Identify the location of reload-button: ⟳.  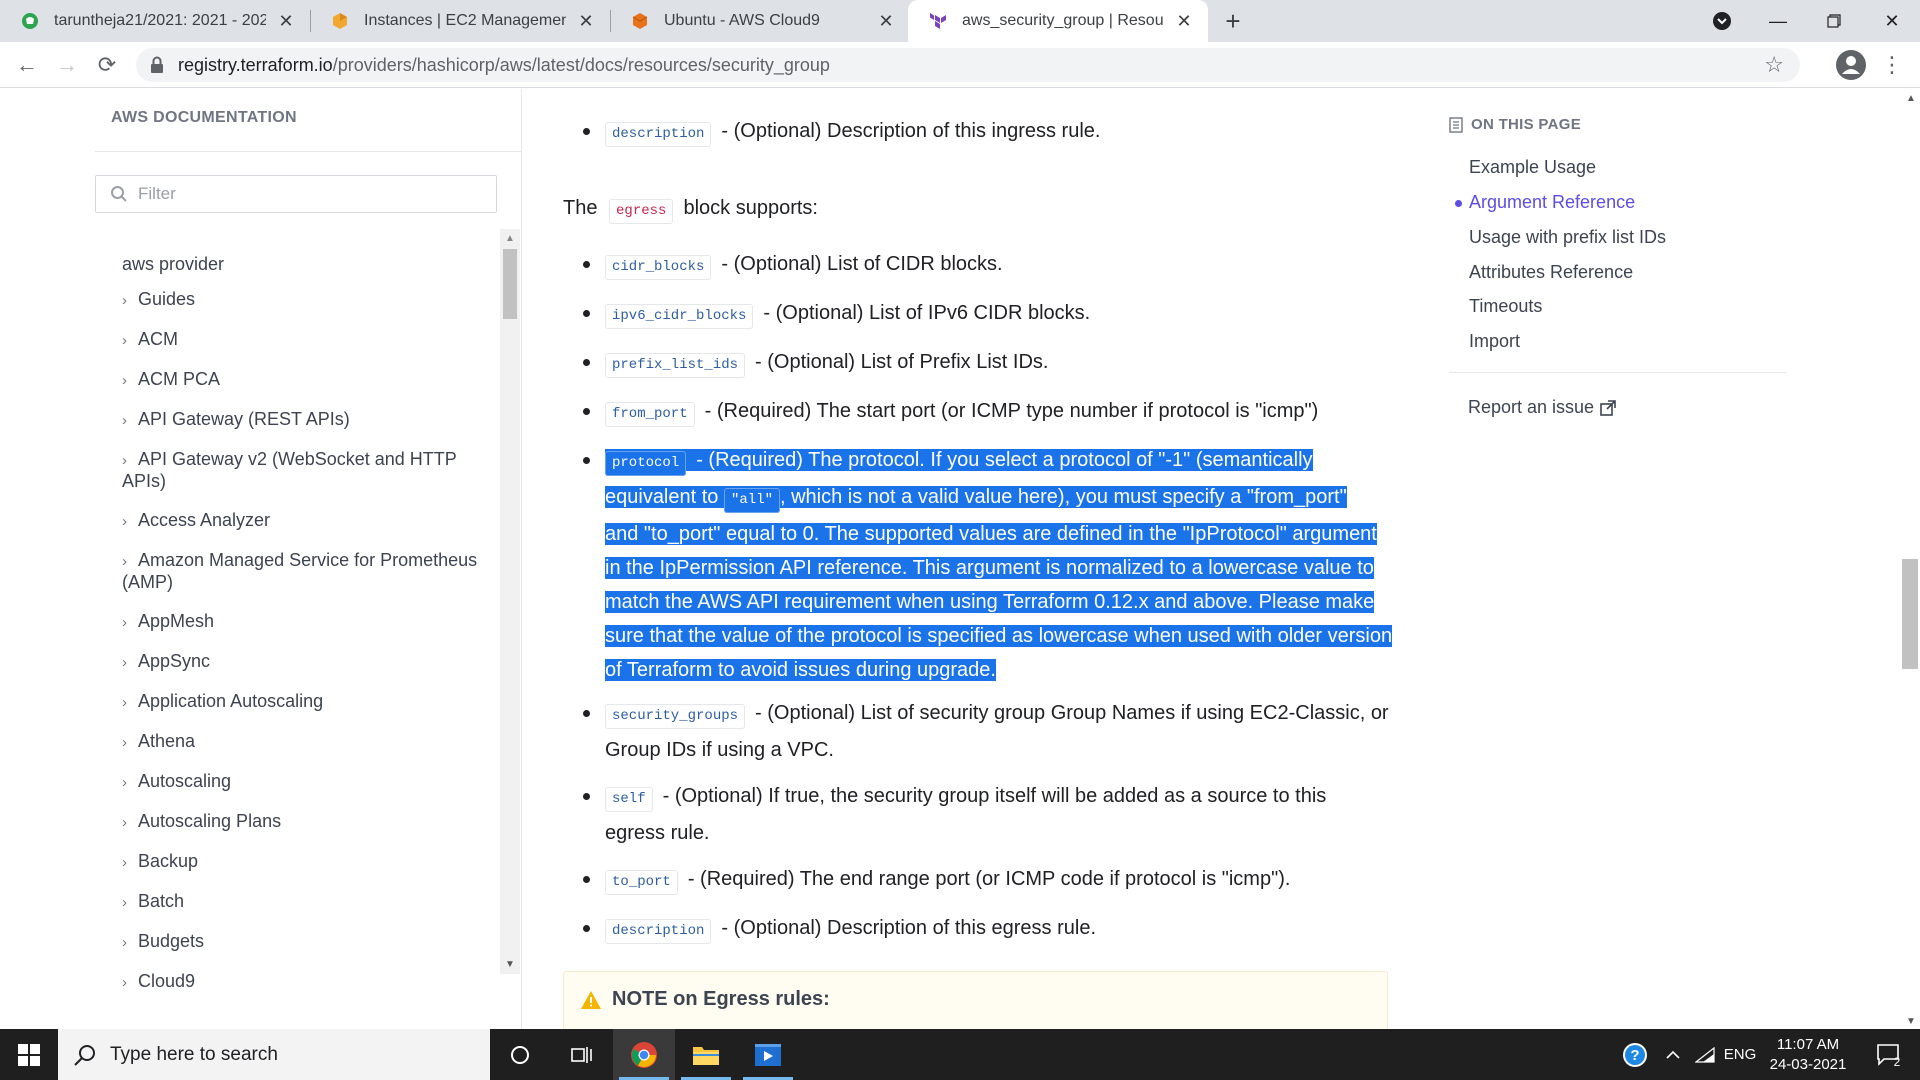
(107, 65).